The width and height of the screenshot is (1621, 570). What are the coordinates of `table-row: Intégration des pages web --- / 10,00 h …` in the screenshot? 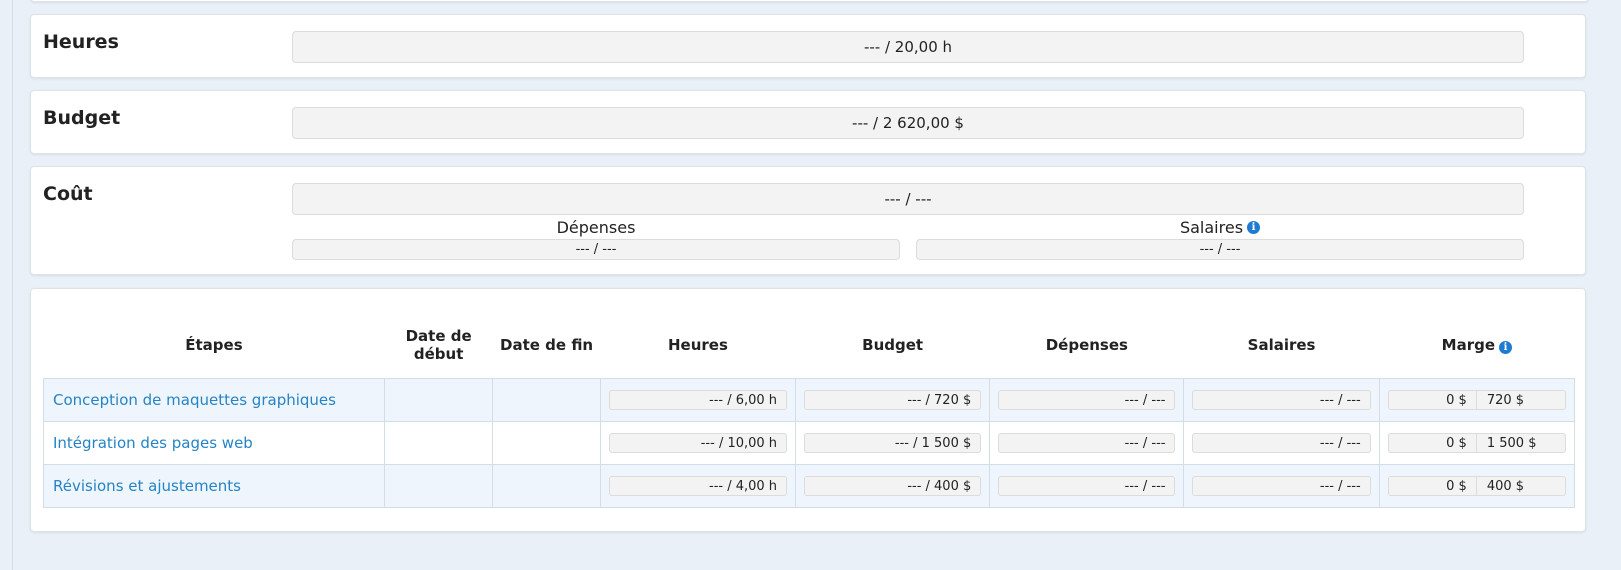 It's located at (809, 443).